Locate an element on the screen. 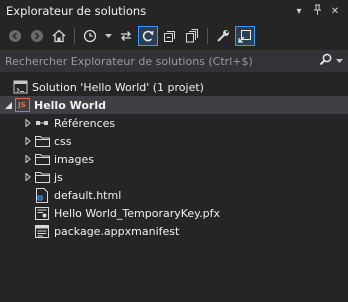  back-icon is located at coordinates (15, 36).